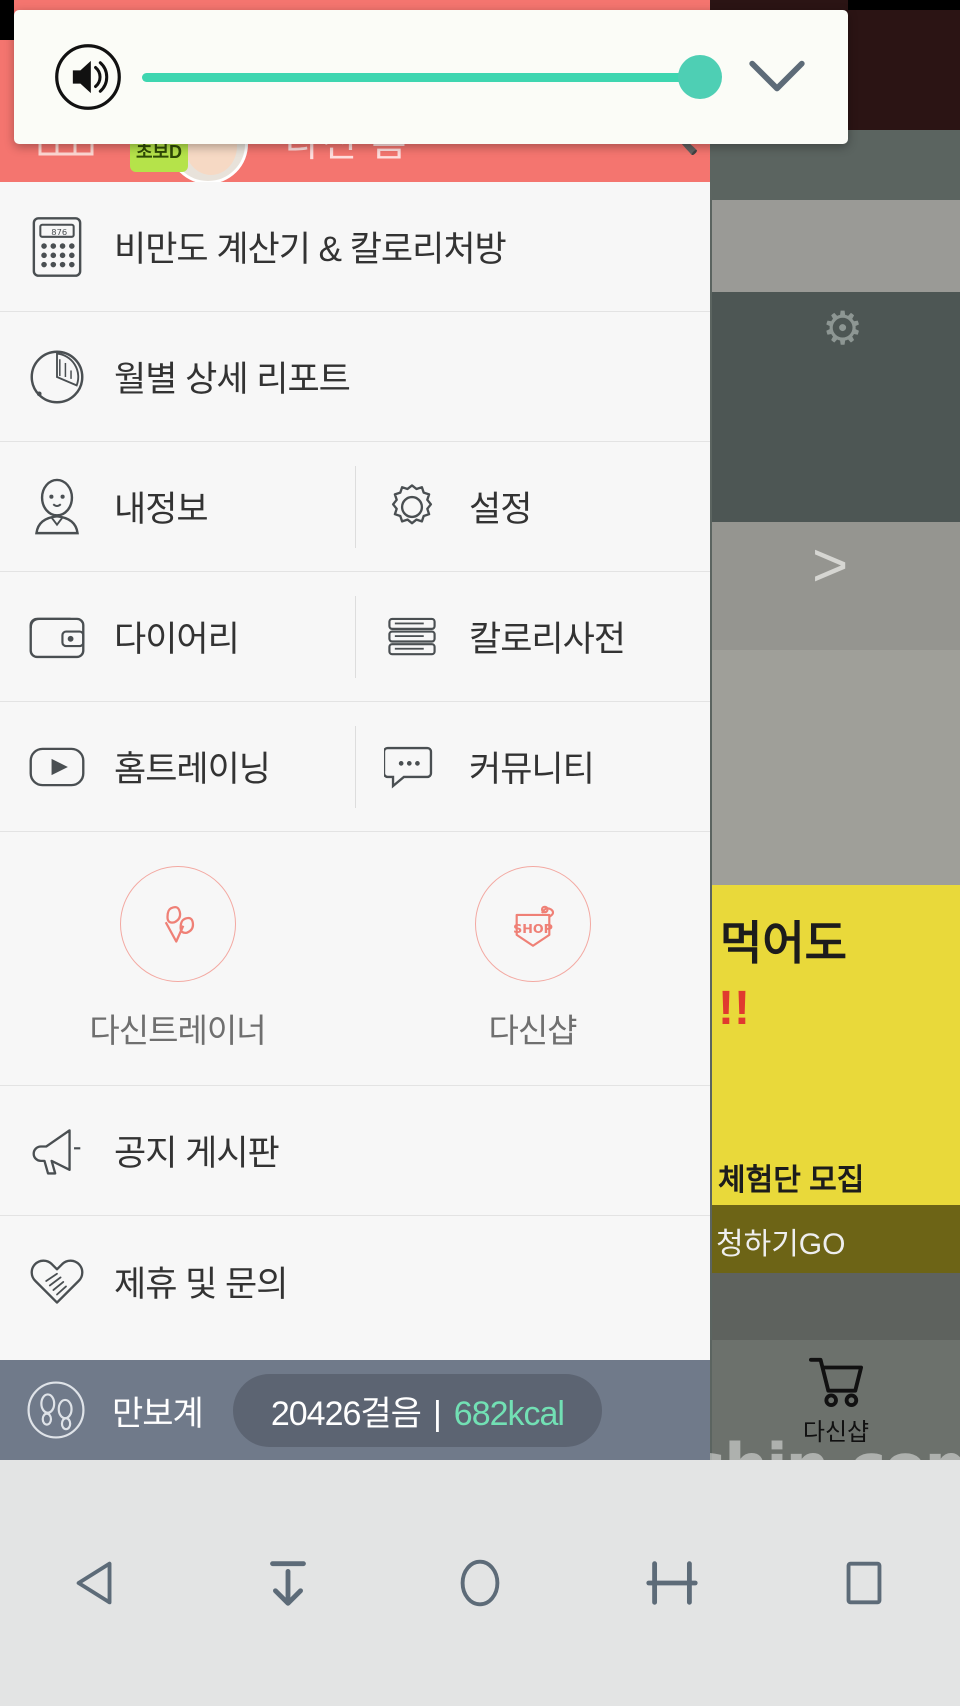 The height and width of the screenshot is (1706, 960). I want to click on menu-row-profile-settings: 내정보 설정, so click(355, 507).